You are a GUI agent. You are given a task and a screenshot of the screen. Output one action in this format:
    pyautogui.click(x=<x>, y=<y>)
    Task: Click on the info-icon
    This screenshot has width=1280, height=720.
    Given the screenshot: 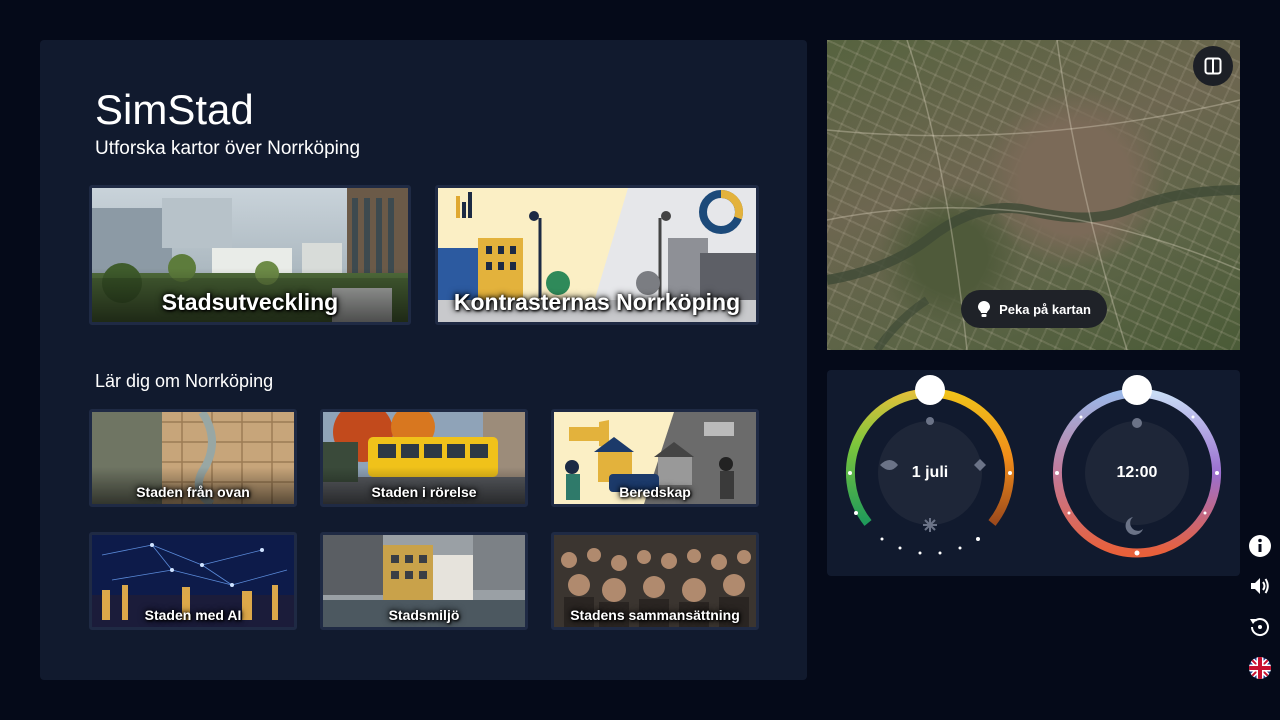 What is the action you would take?
    pyautogui.click(x=1260, y=546)
    